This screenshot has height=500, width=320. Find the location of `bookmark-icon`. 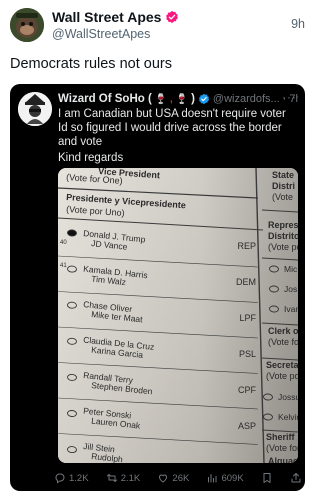

bookmark-icon is located at coordinates (267, 478).